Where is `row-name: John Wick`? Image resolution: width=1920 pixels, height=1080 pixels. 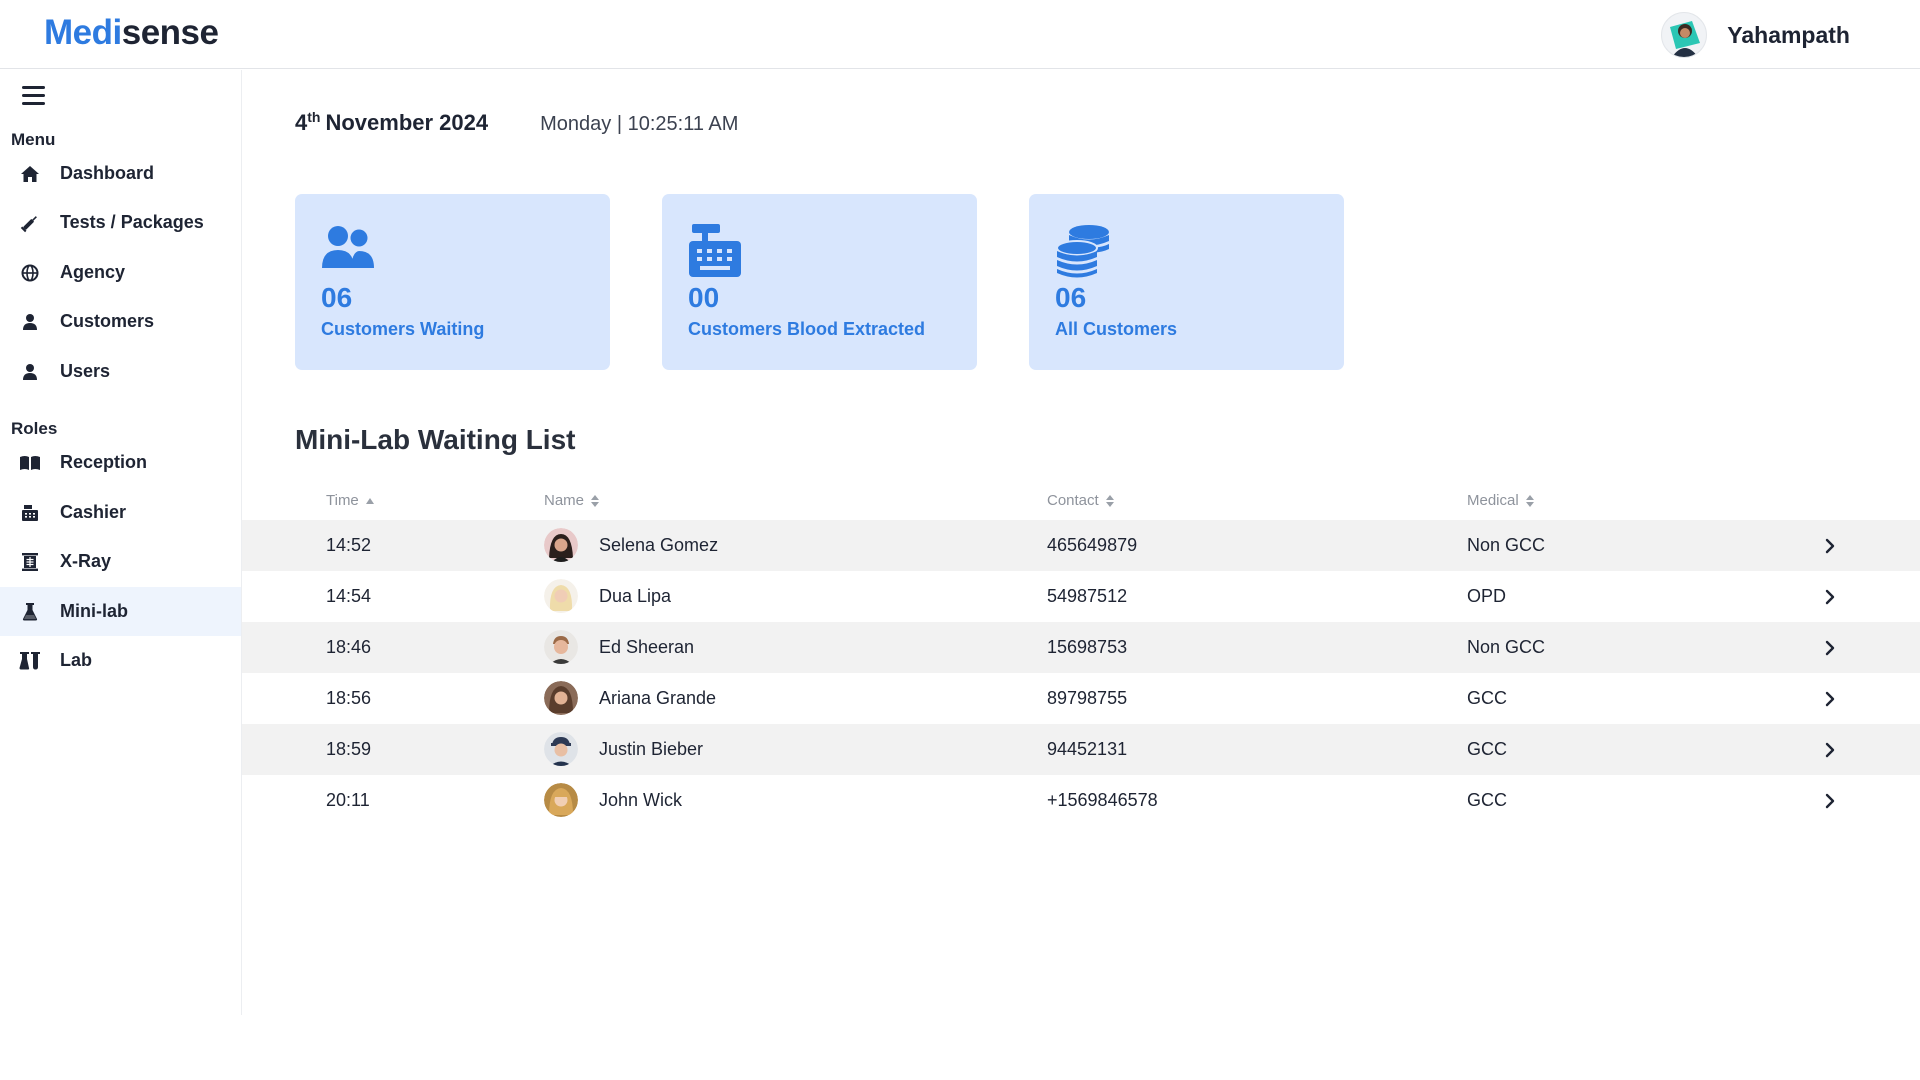
row-name: John Wick is located at coordinates (641, 800).